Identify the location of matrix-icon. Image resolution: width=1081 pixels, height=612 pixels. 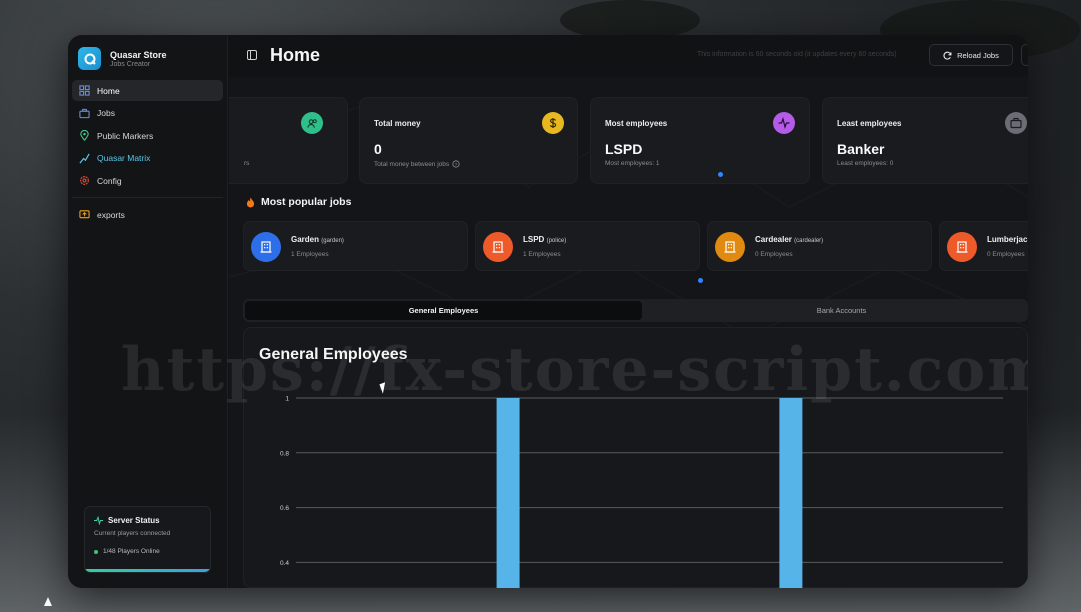
(84, 158).